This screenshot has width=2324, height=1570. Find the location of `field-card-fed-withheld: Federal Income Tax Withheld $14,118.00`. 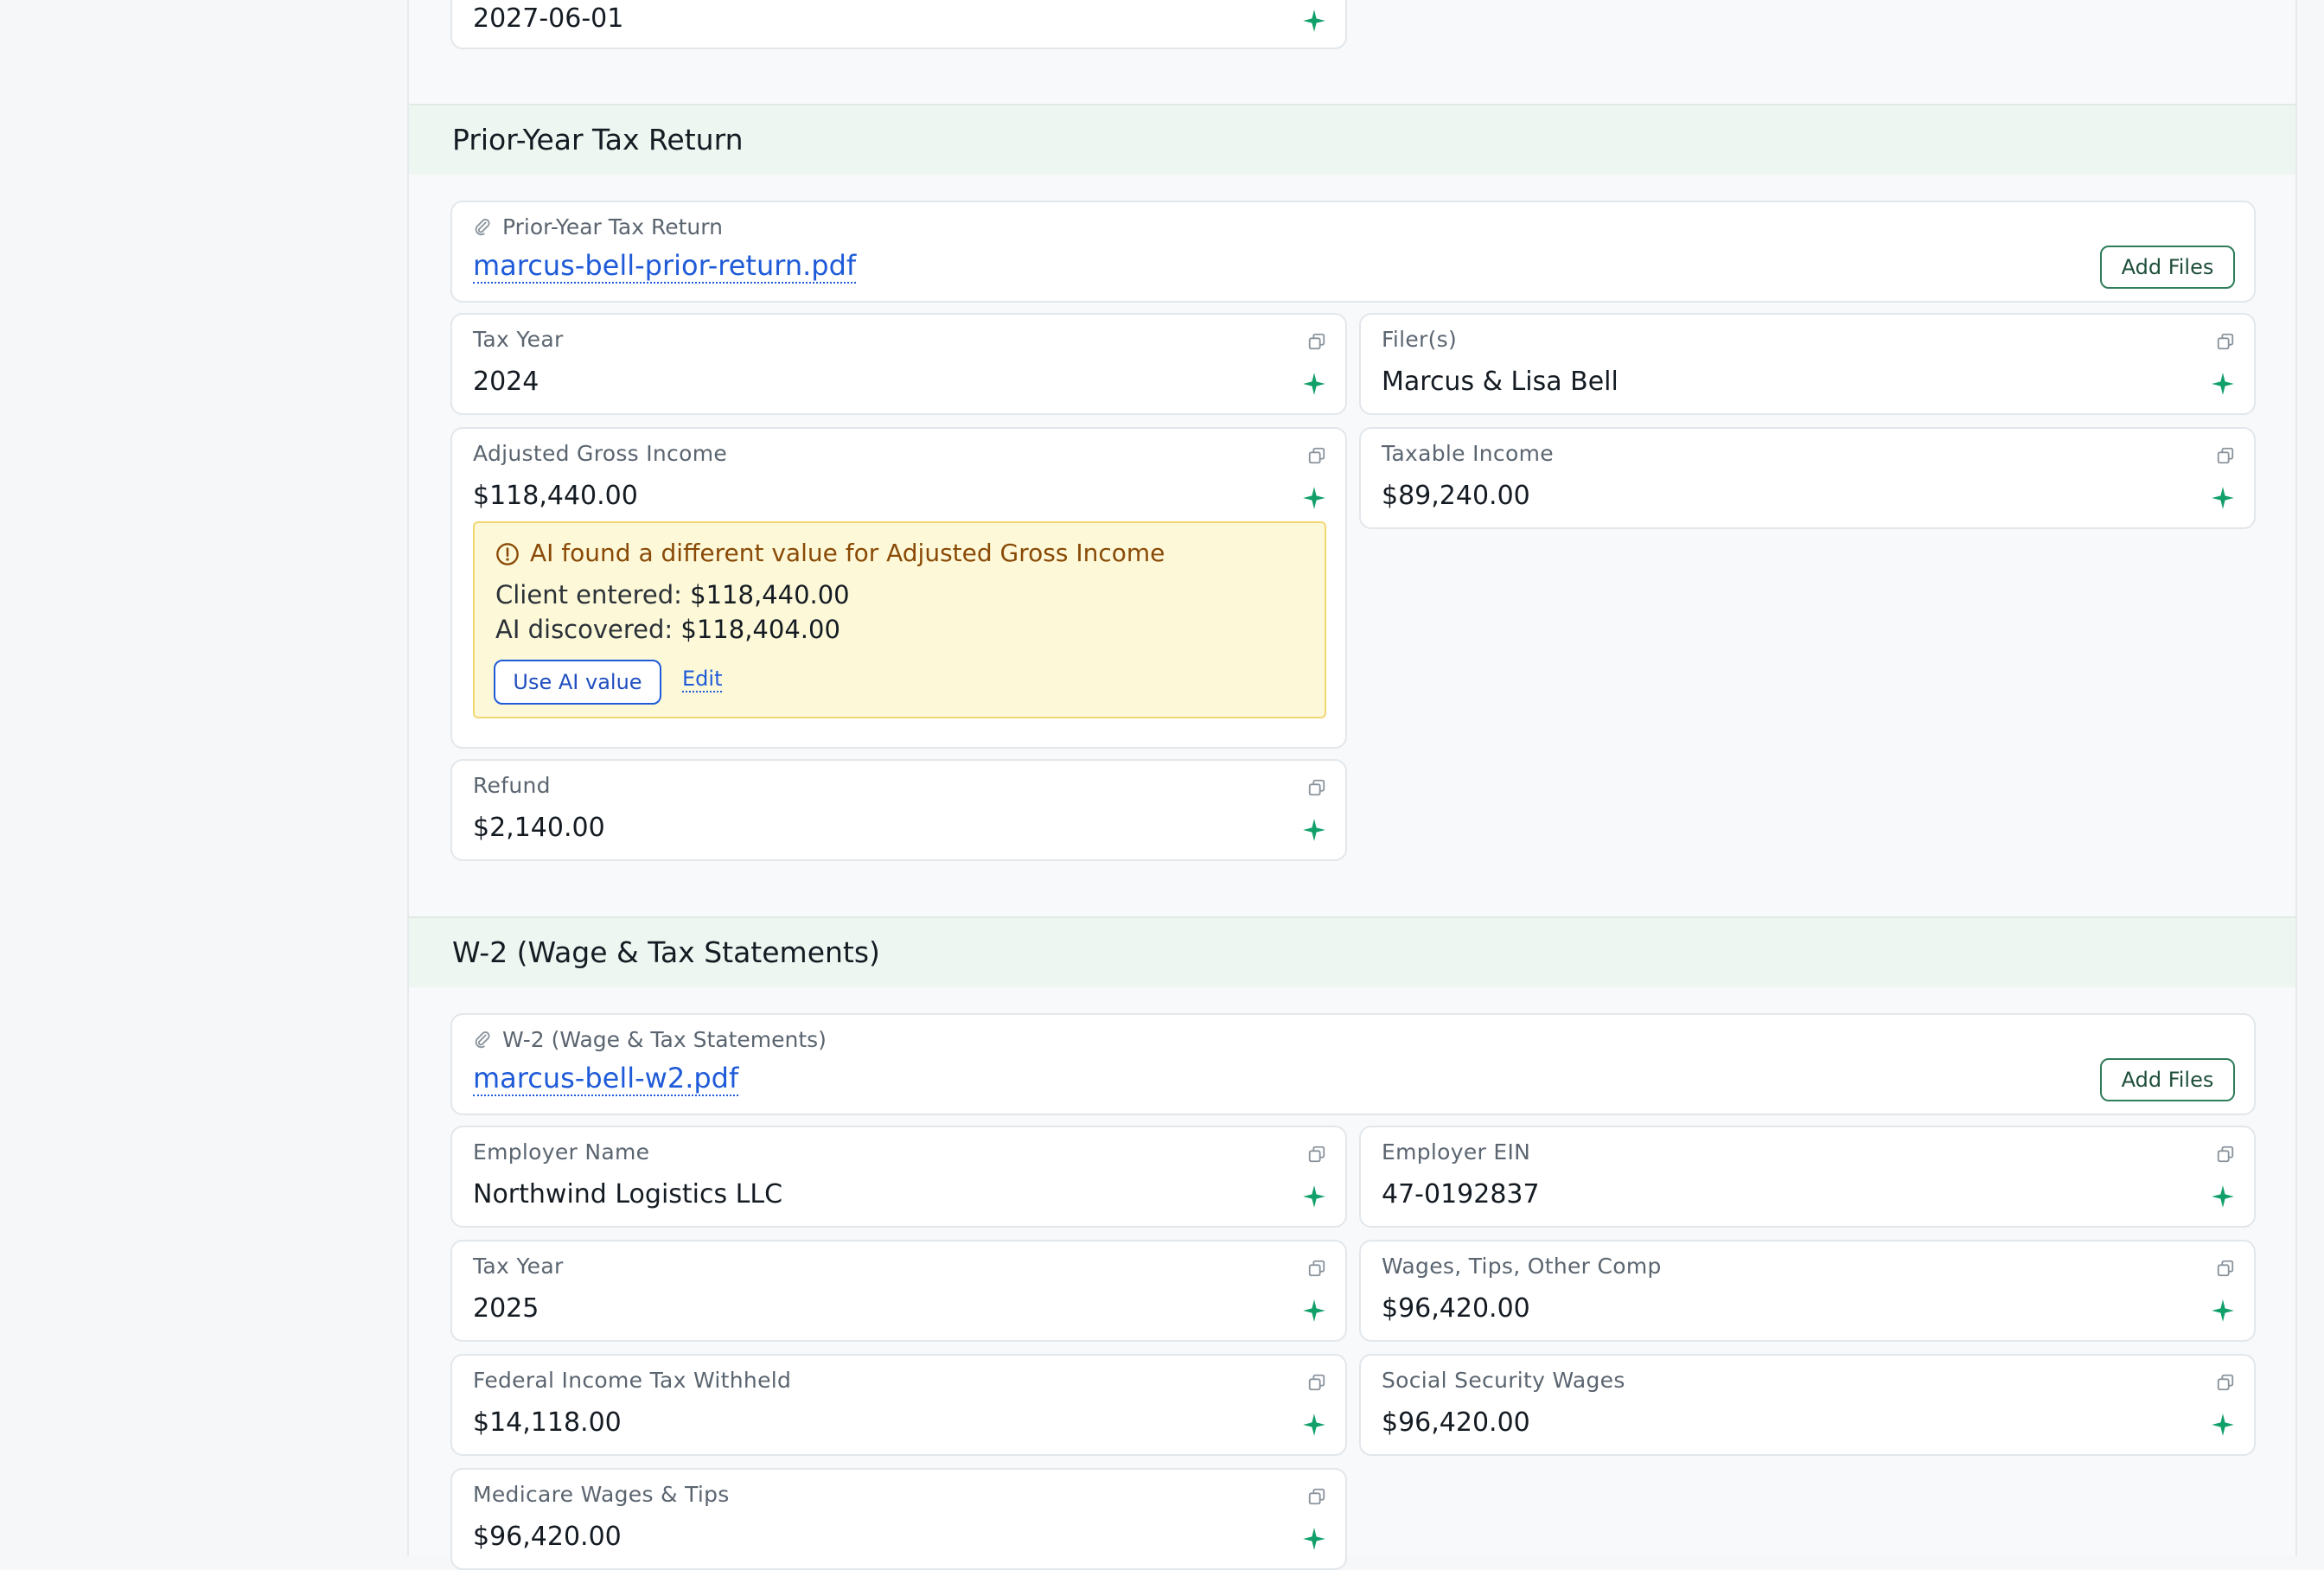

field-card-fed-withheld: Federal Income Tax Withheld $14,118.00 is located at coordinates (898, 1405).